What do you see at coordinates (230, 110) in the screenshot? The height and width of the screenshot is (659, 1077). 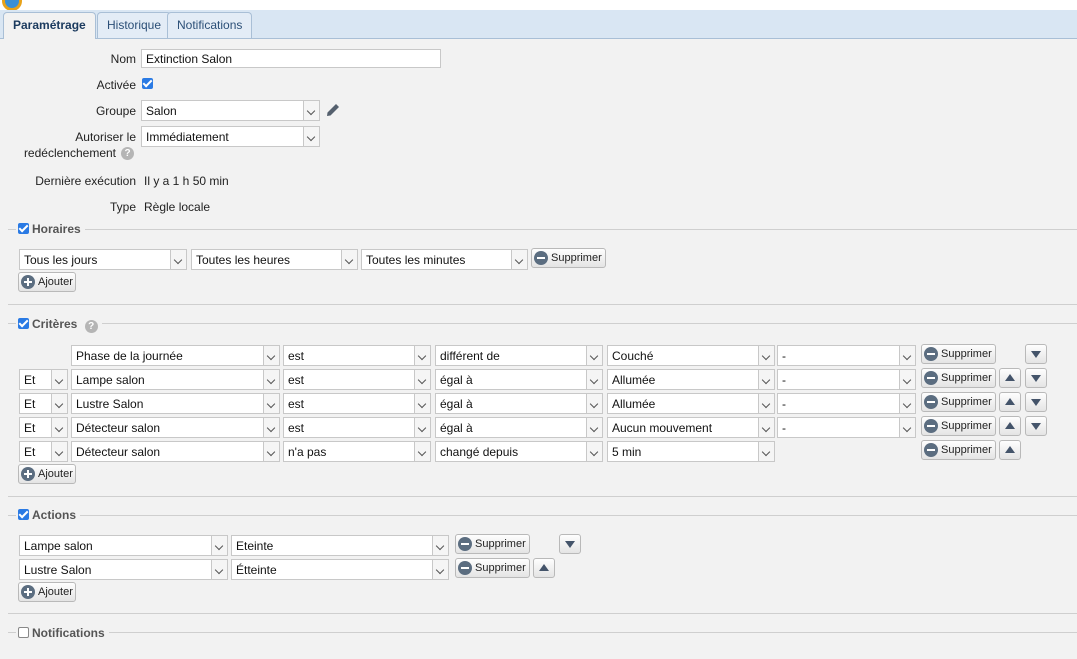 I see `groupe-select: Salon` at bounding box center [230, 110].